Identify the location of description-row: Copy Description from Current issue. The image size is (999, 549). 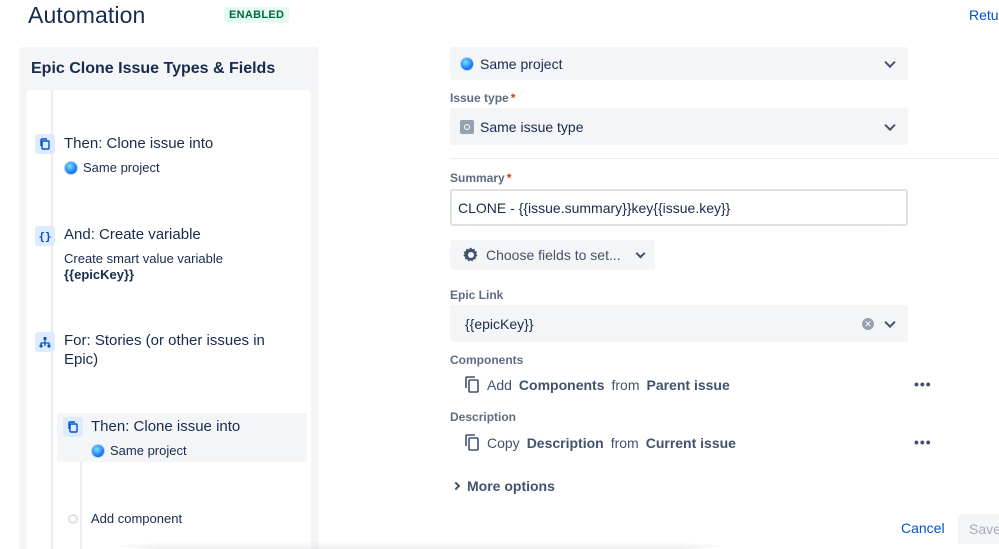
(600, 442).